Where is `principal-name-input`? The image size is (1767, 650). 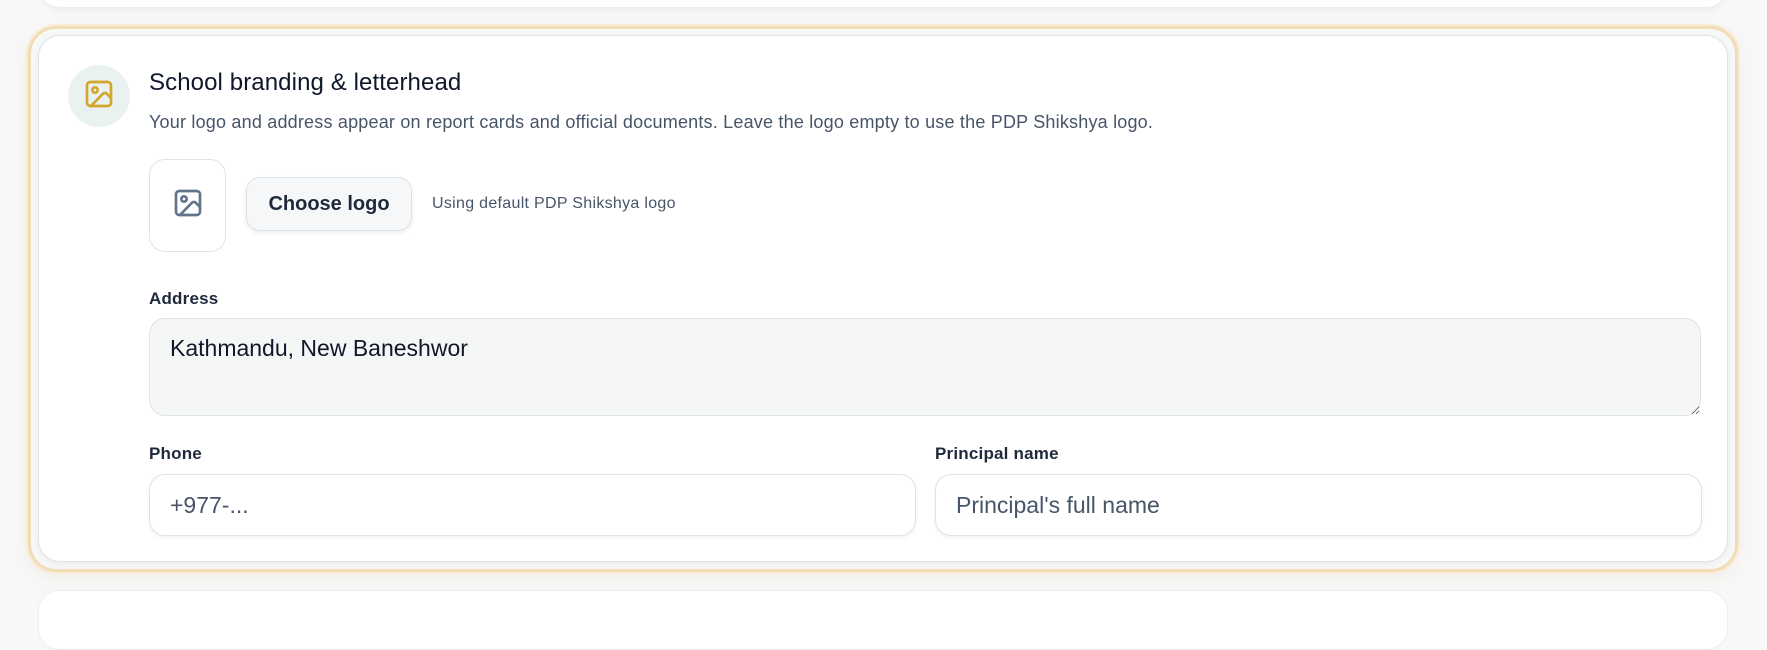 principal-name-input is located at coordinates (1318, 505).